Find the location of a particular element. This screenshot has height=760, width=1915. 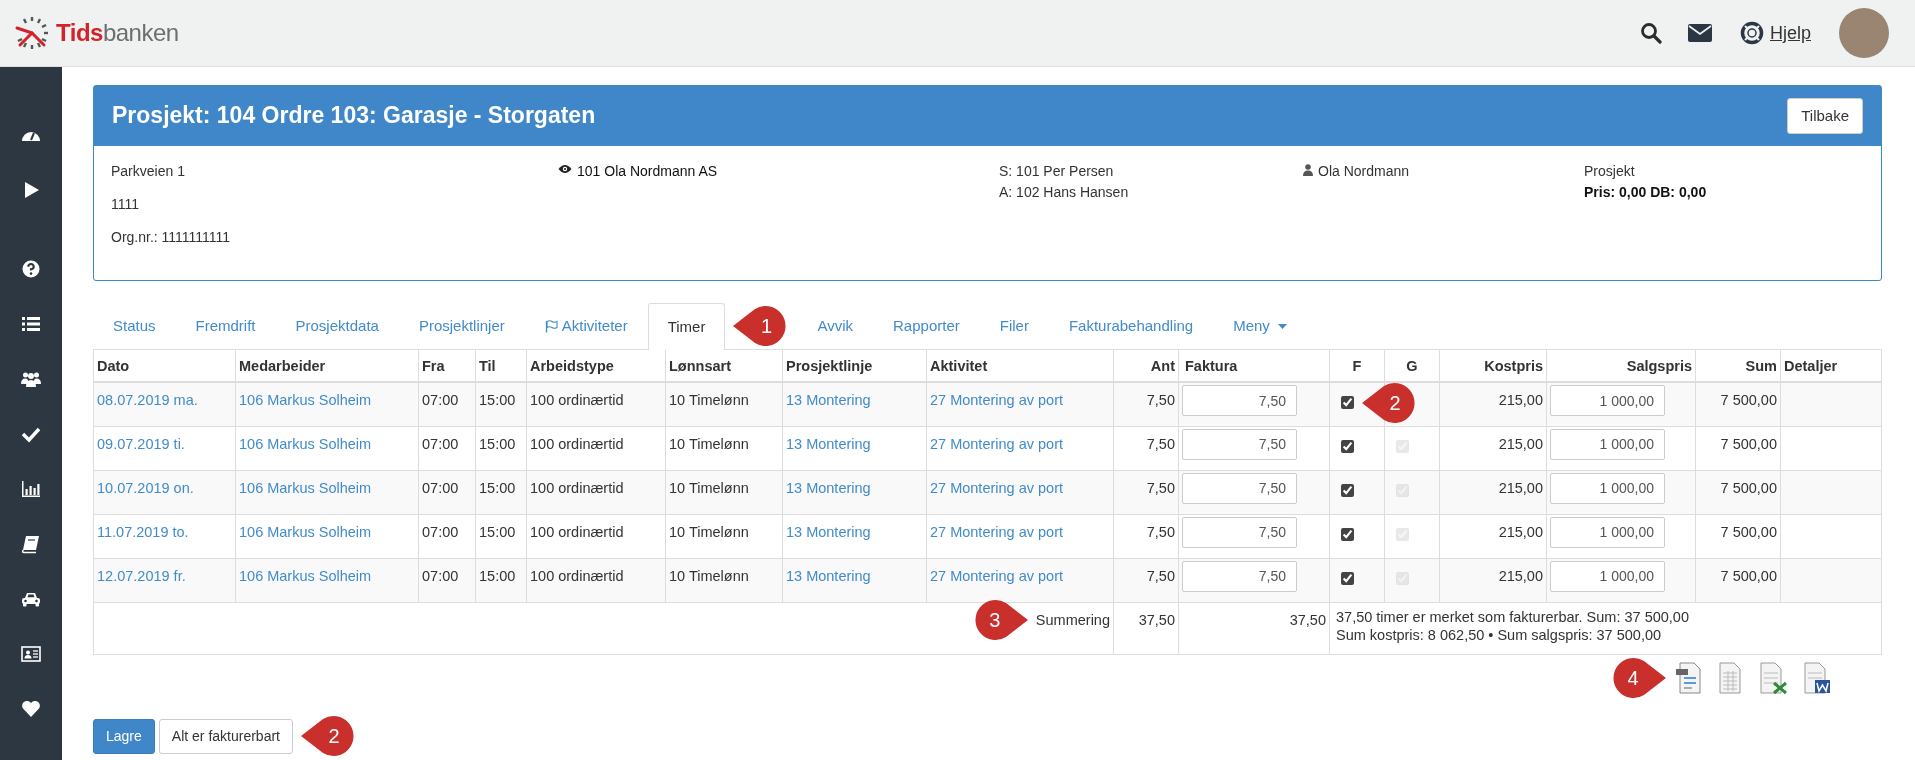

tab: Rapporter is located at coordinates (926, 326).